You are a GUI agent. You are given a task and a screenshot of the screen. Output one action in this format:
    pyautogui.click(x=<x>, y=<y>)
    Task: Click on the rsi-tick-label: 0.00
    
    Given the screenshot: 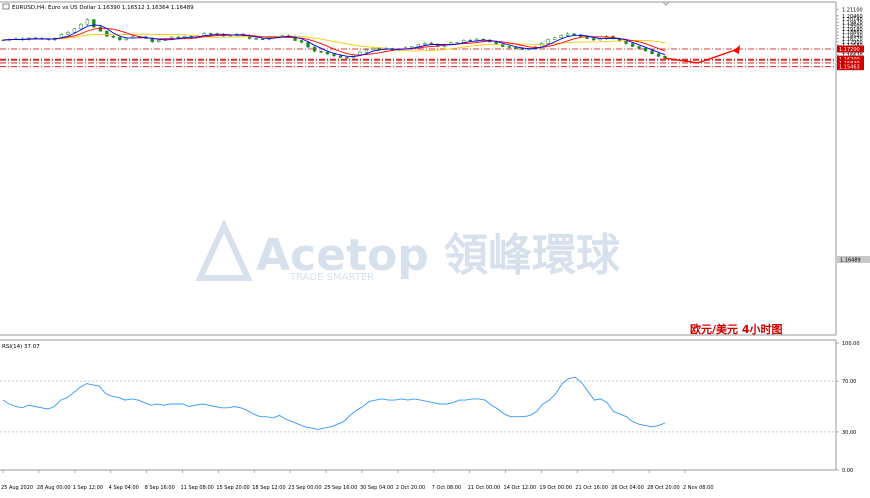 What is the action you would take?
    pyautogui.click(x=847, y=471)
    